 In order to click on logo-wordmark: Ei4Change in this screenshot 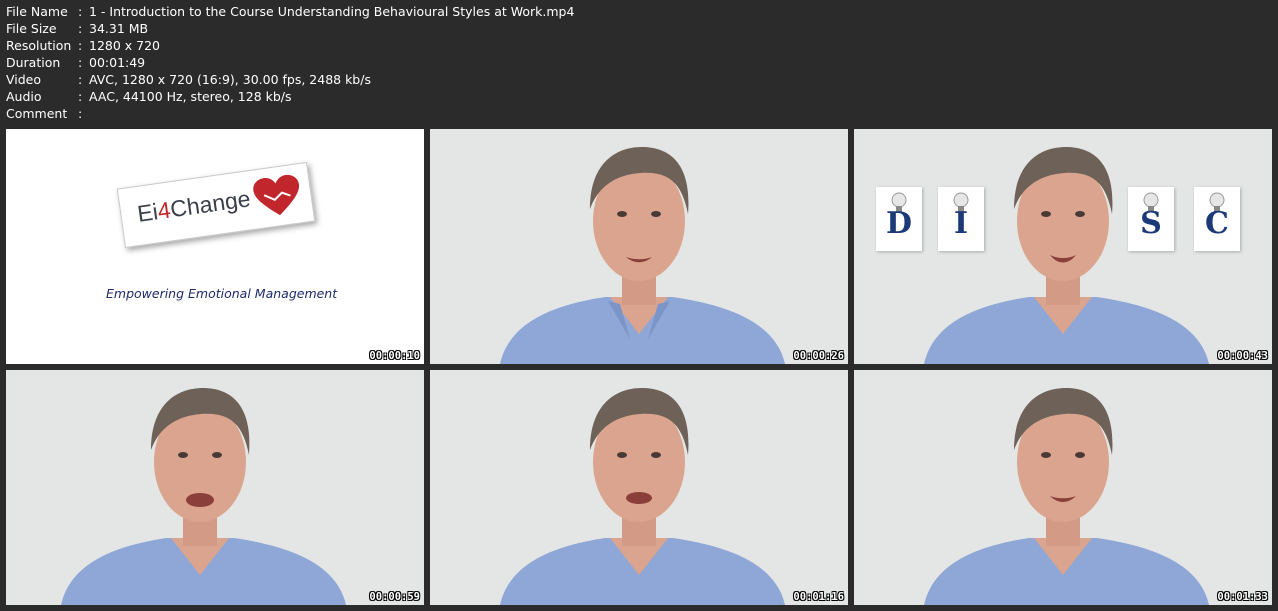, I will do `click(194, 206)`.